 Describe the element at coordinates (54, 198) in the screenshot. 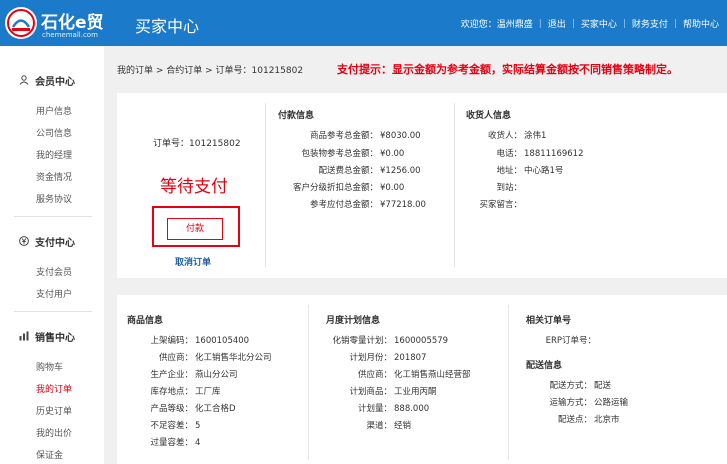

I see `sidebar-item-agreement: 服务协议` at that location.